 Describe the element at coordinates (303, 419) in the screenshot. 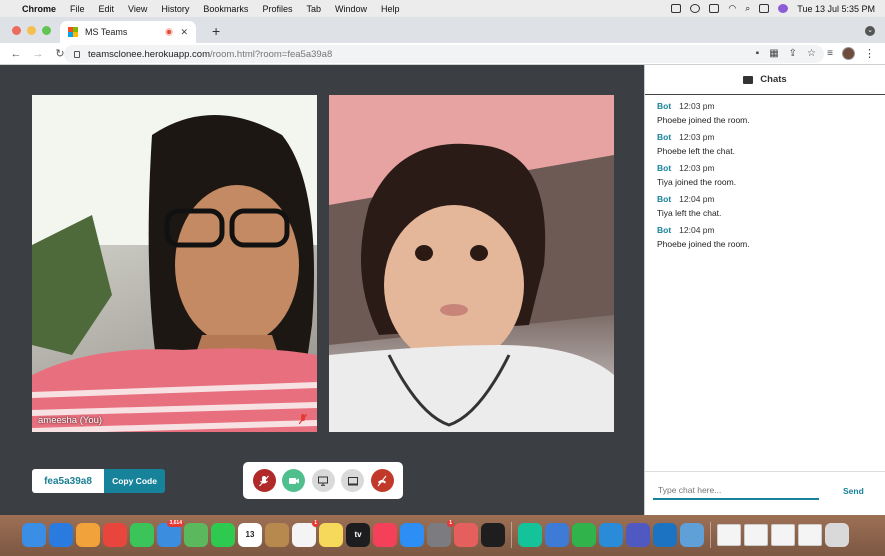

I see `muted-mic-icon` at that location.